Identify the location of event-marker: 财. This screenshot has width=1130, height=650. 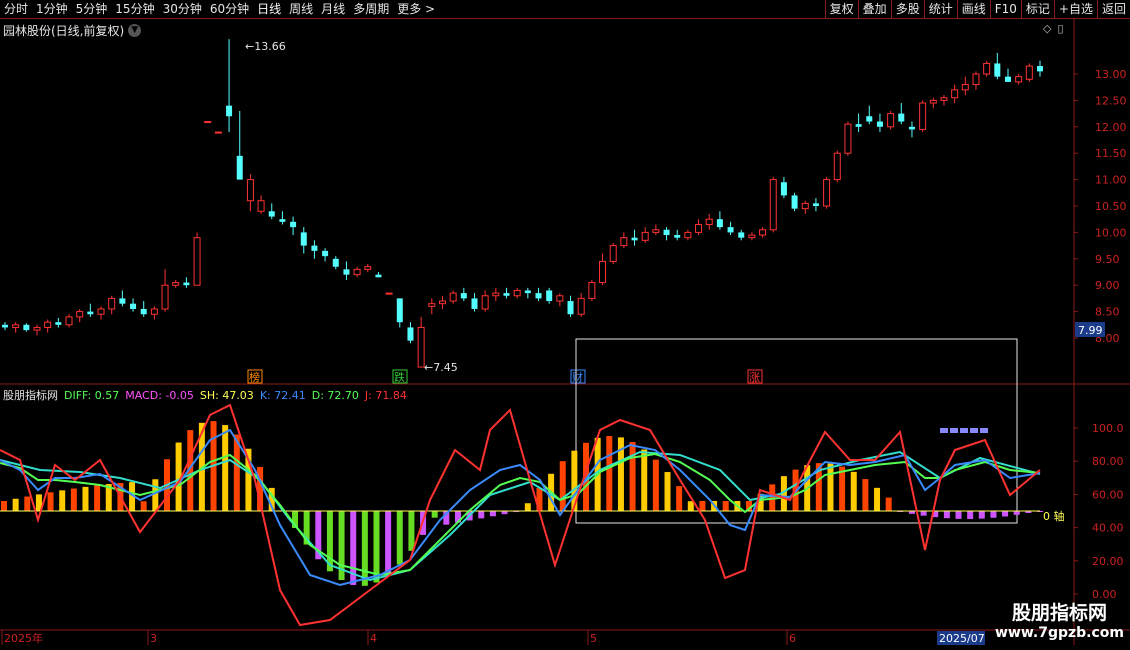
(577, 377).